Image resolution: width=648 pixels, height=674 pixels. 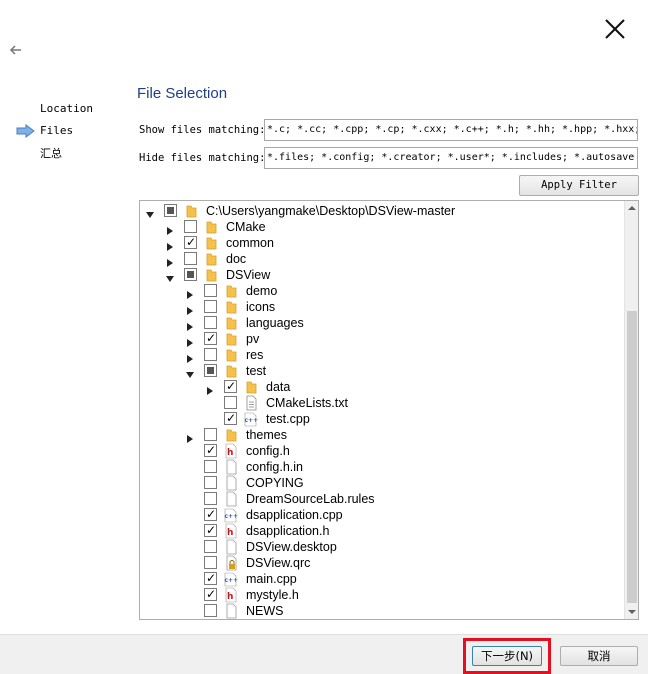 What do you see at coordinates (382, 227) in the screenshot?
I see `tree-row: CMake` at bounding box center [382, 227].